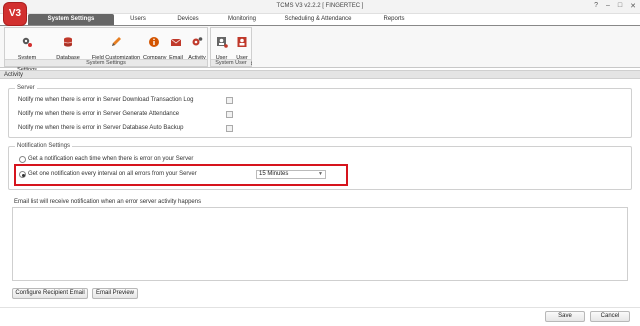 Image resolution: width=640 pixels, height=326 pixels. I want to click on configure-recipient-email-button: Configure Recipient Email, so click(50, 293).